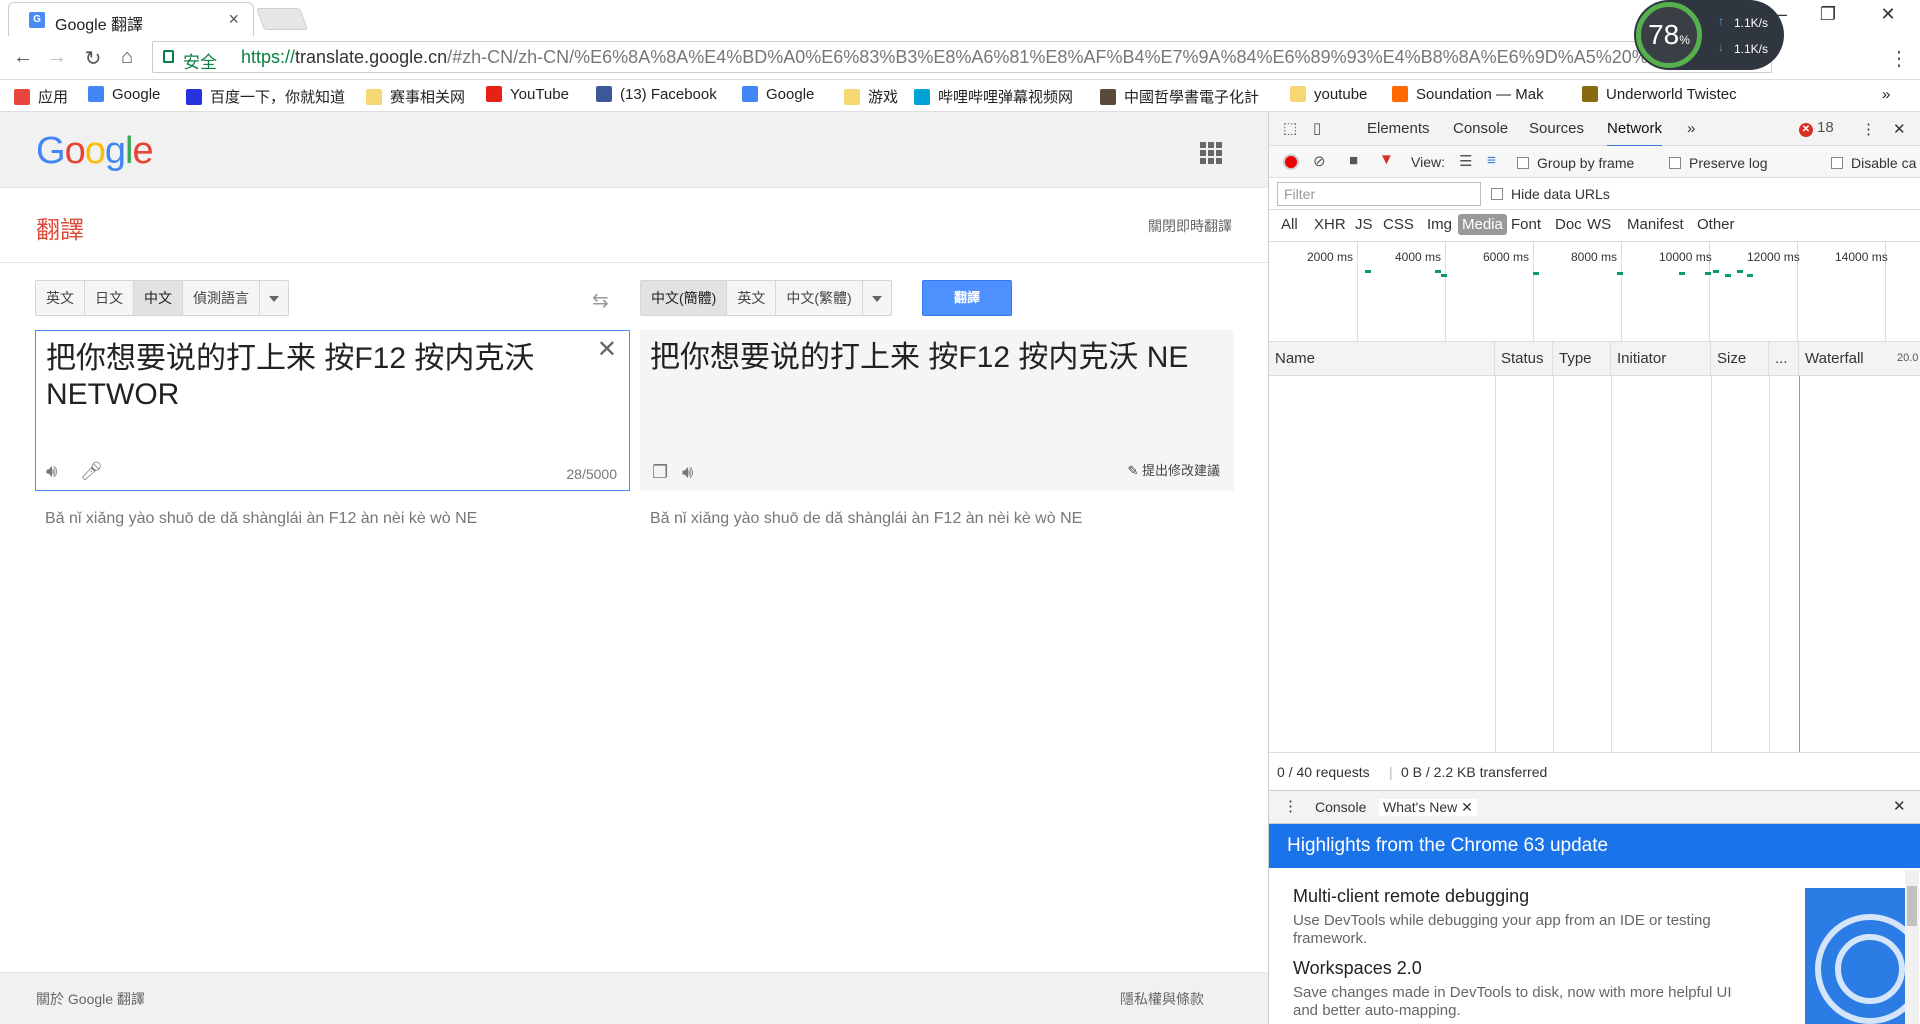  Describe the element at coordinates (109, 298) in the screenshot. I see `source-lang-japanese: 日文` at that location.